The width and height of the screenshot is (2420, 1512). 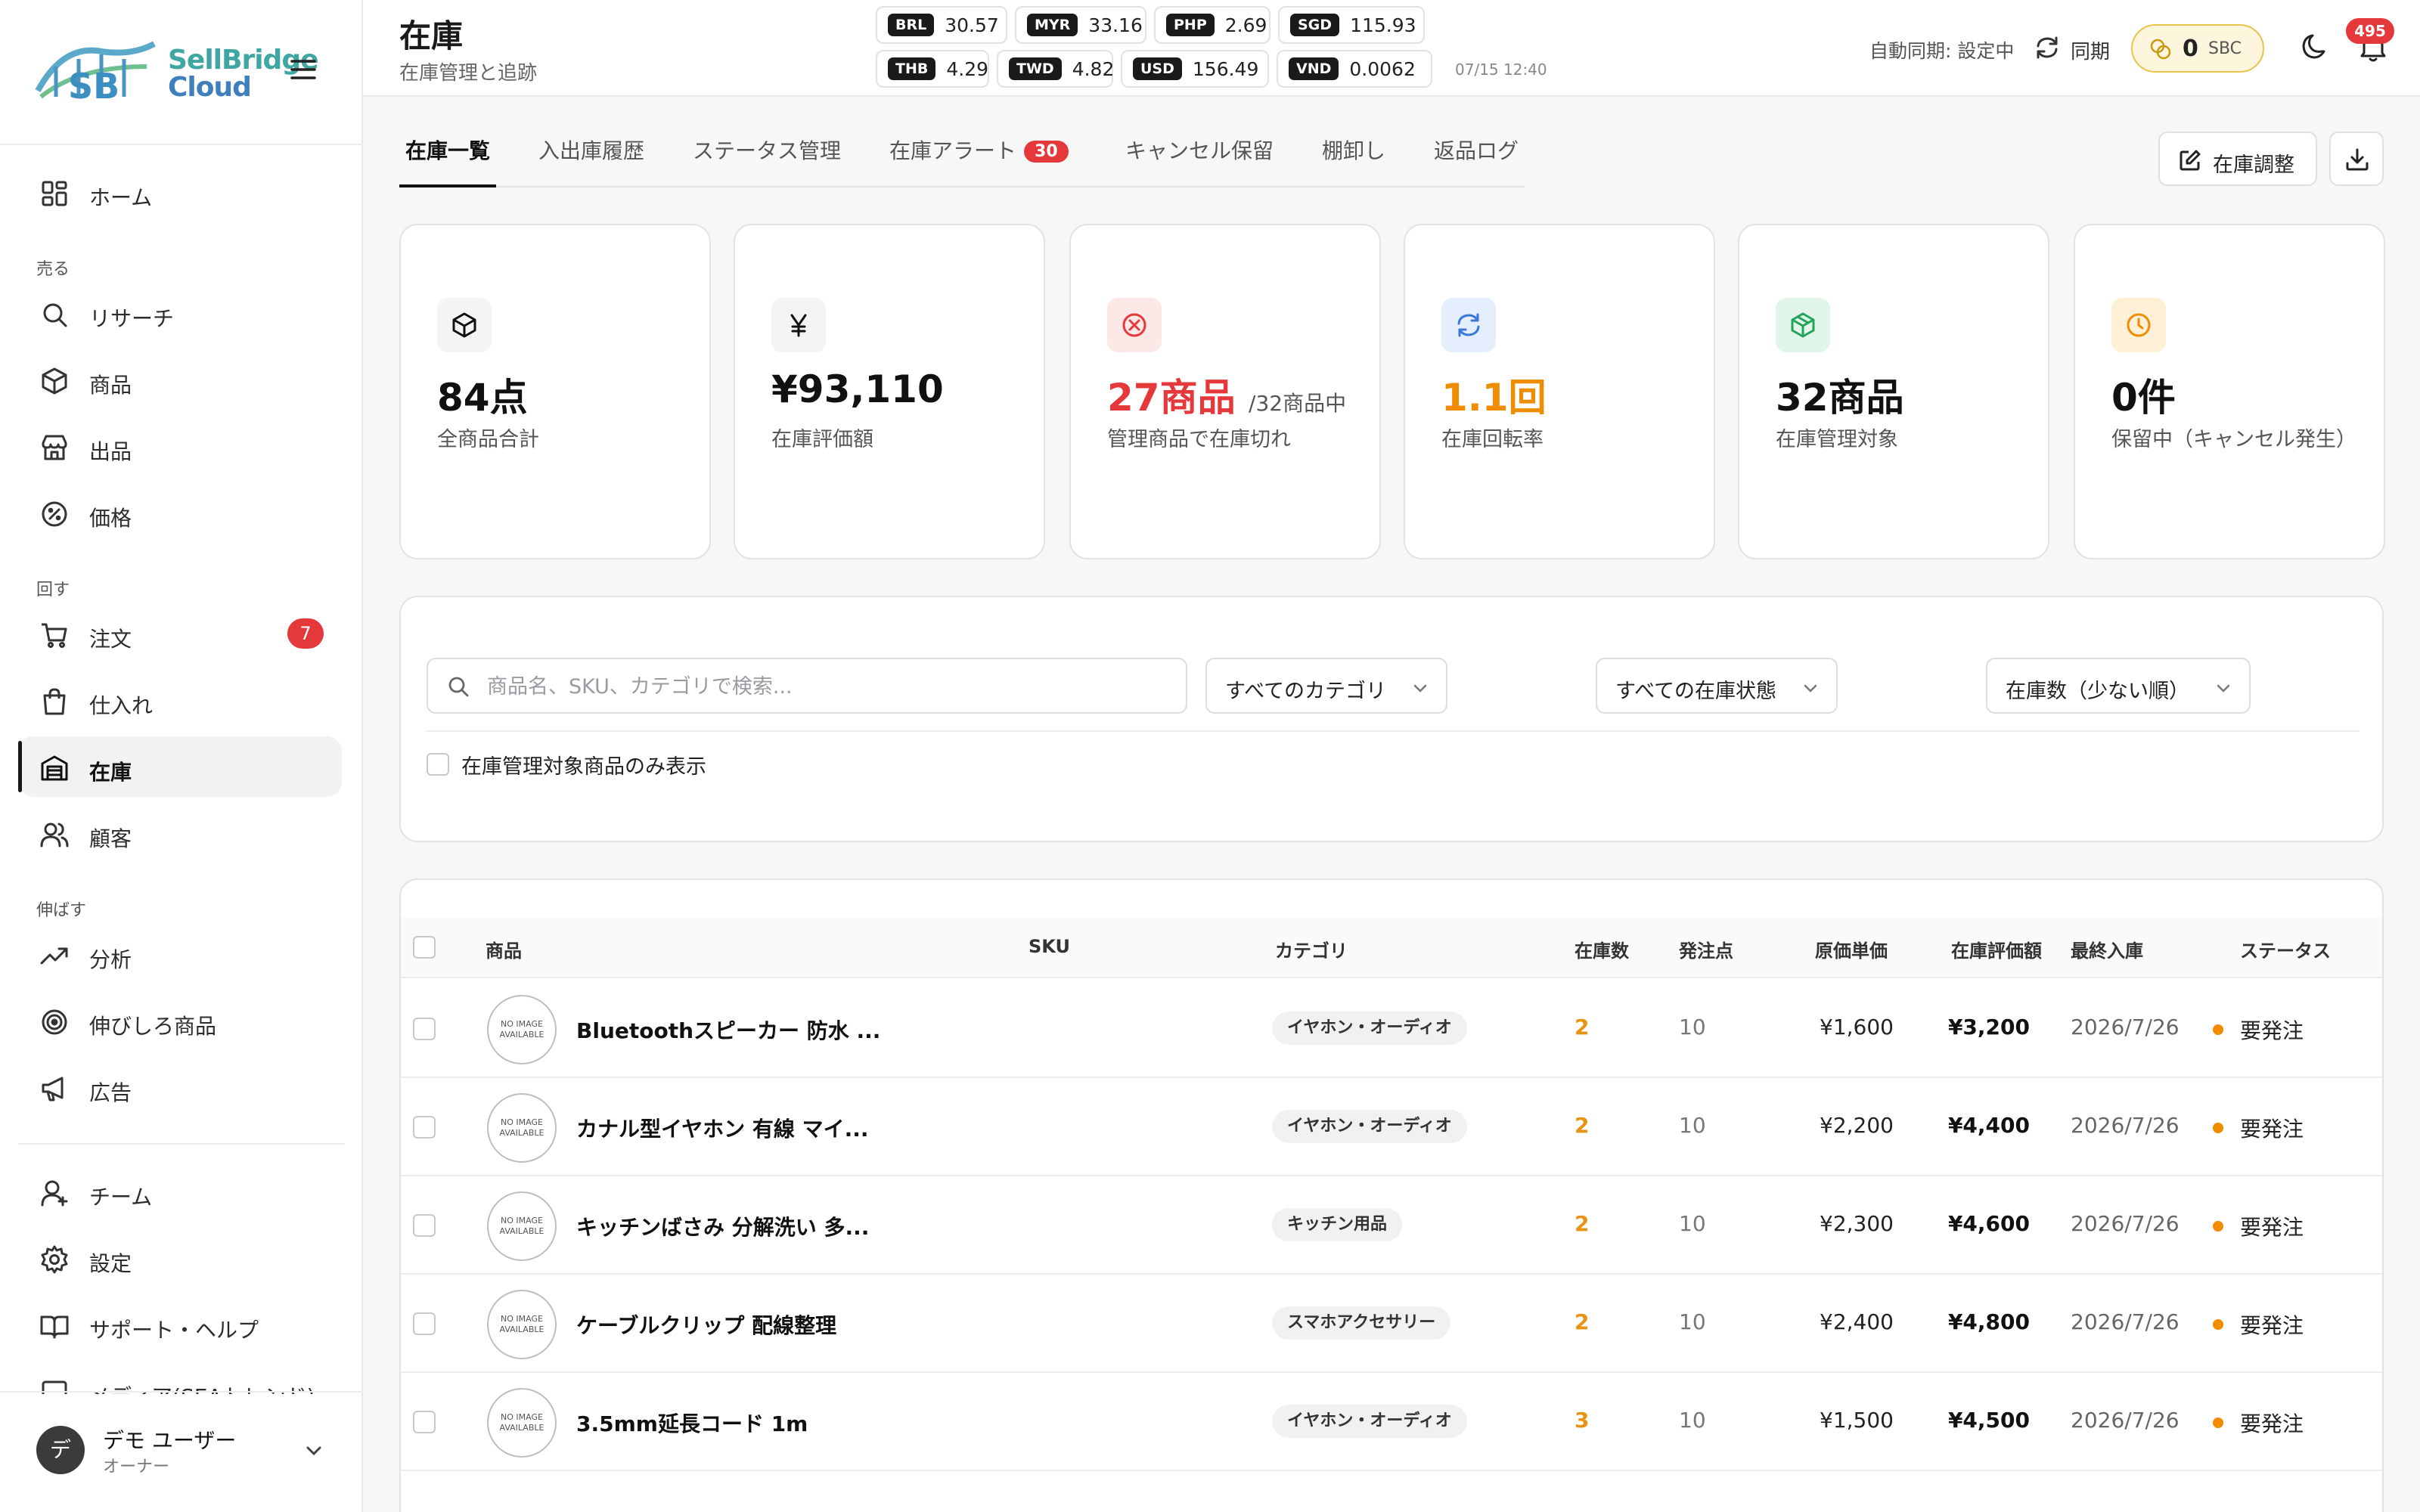 What do you see at coordinates (767, 150) in the screenshot?
I see `tab-status-management: ステータス管理` at bounding box center [767, 150].